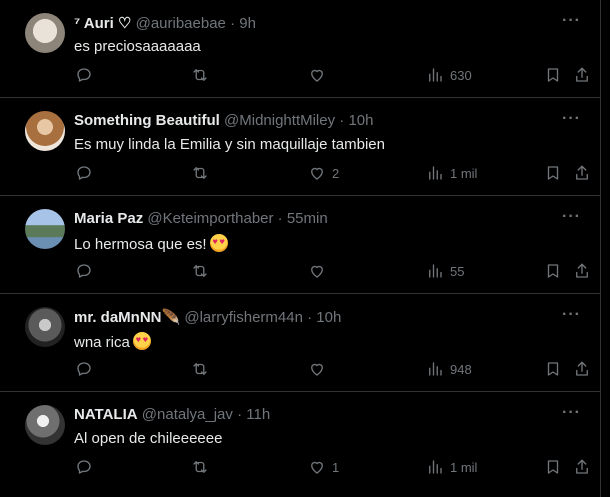 The image size is (610, 497). Describe the element at coordinates (258, 414) in the screenshot. I see `timestamp: 11h` at that location.